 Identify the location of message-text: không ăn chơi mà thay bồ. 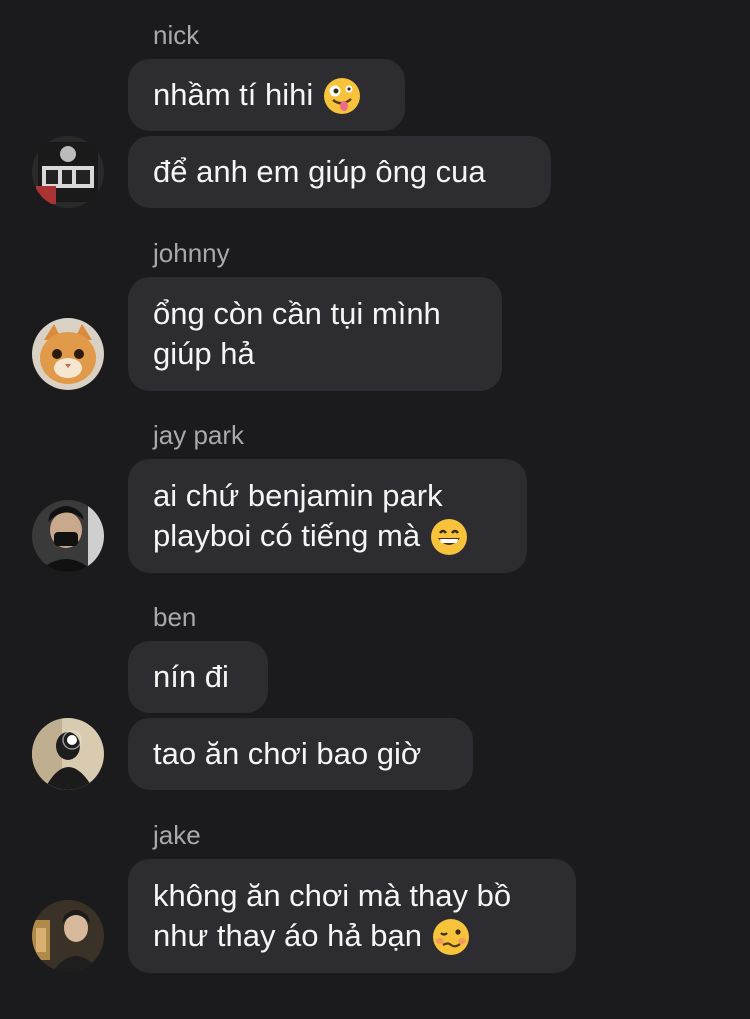
(332, 895).